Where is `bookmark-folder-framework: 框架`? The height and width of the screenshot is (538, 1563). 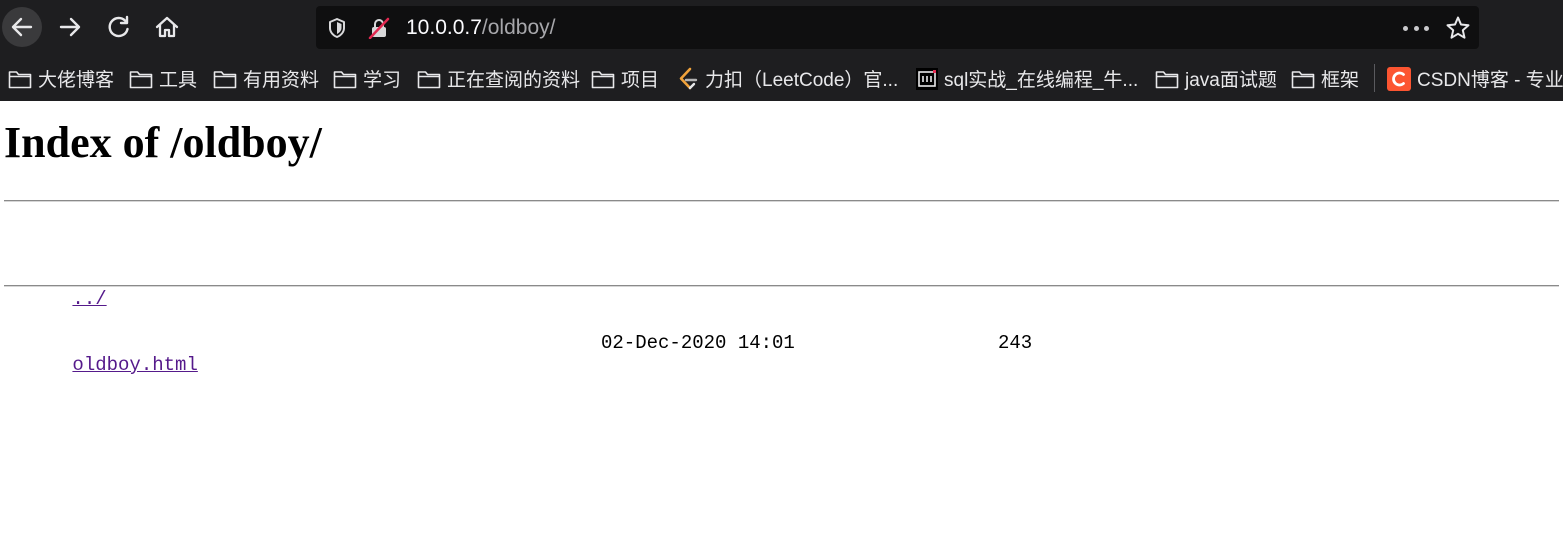
bookmark-folder-framework: 框架 is located at coordinates (1325, 78).